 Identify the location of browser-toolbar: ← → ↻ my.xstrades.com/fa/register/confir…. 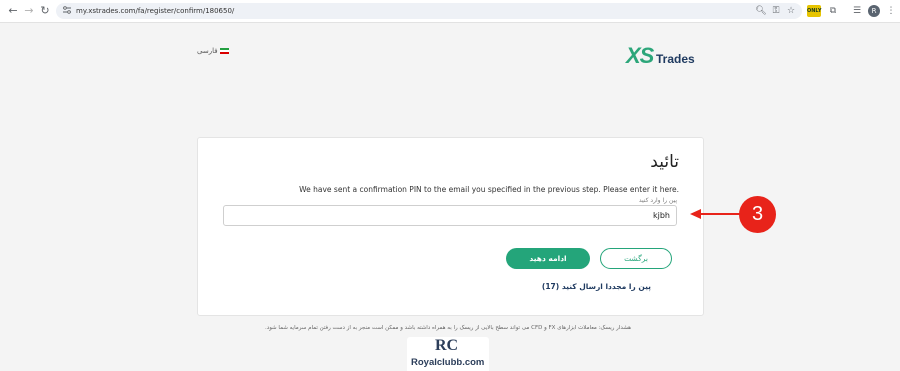
(450, 11).